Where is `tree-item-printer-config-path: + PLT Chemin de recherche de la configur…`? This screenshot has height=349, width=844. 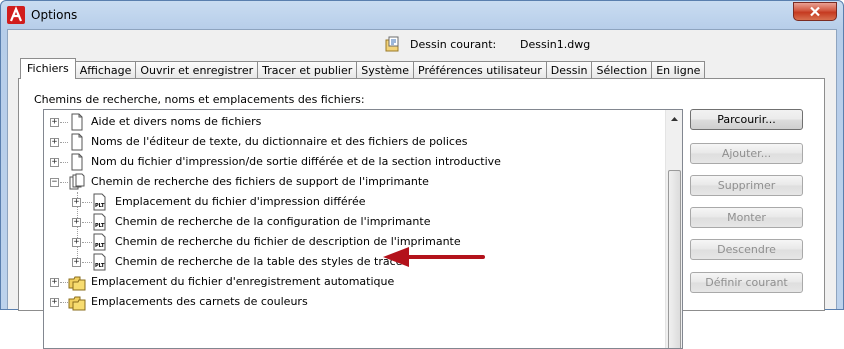 tree-item-printer-config-path: + PLT Chemin de recherche de la configur… is located at coordinates (354, 222).